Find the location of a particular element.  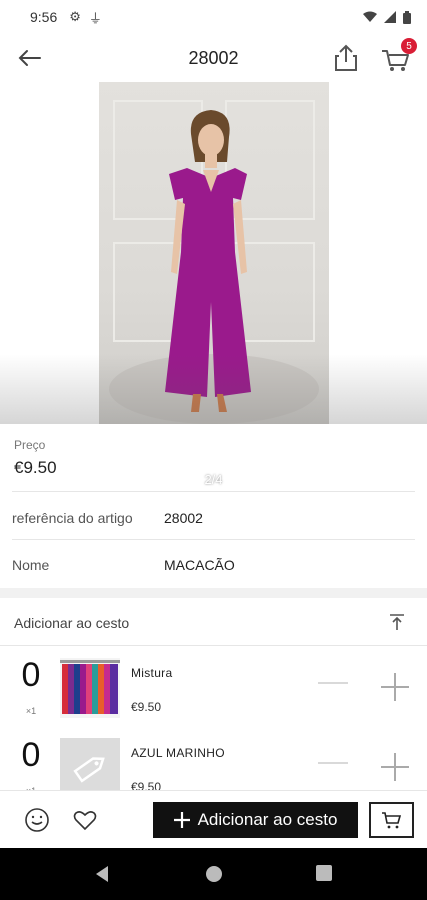

add-to-basket-header: Adicionar ao cesto is located at coordinates (213, 622).